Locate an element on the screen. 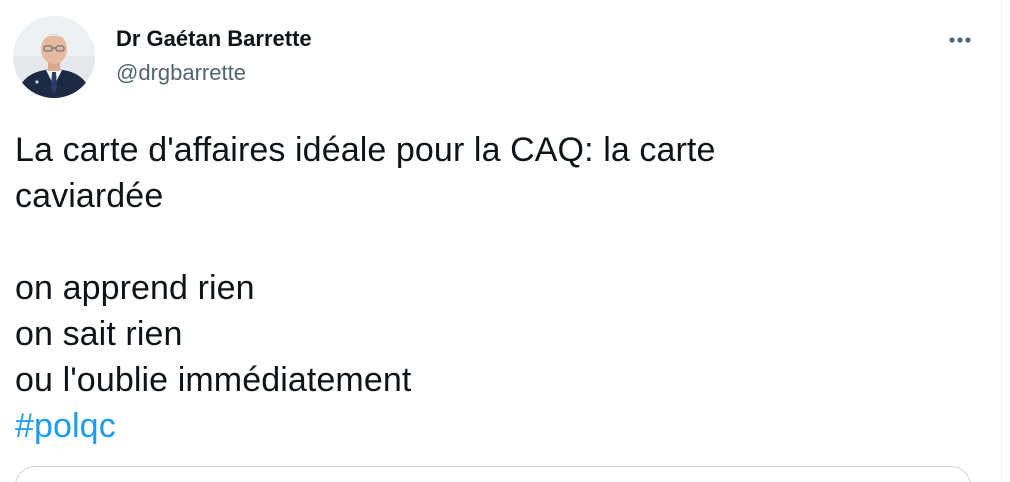 The image size is (1010, 482). more-horizontal-icon is located at coordinates (960, 40).